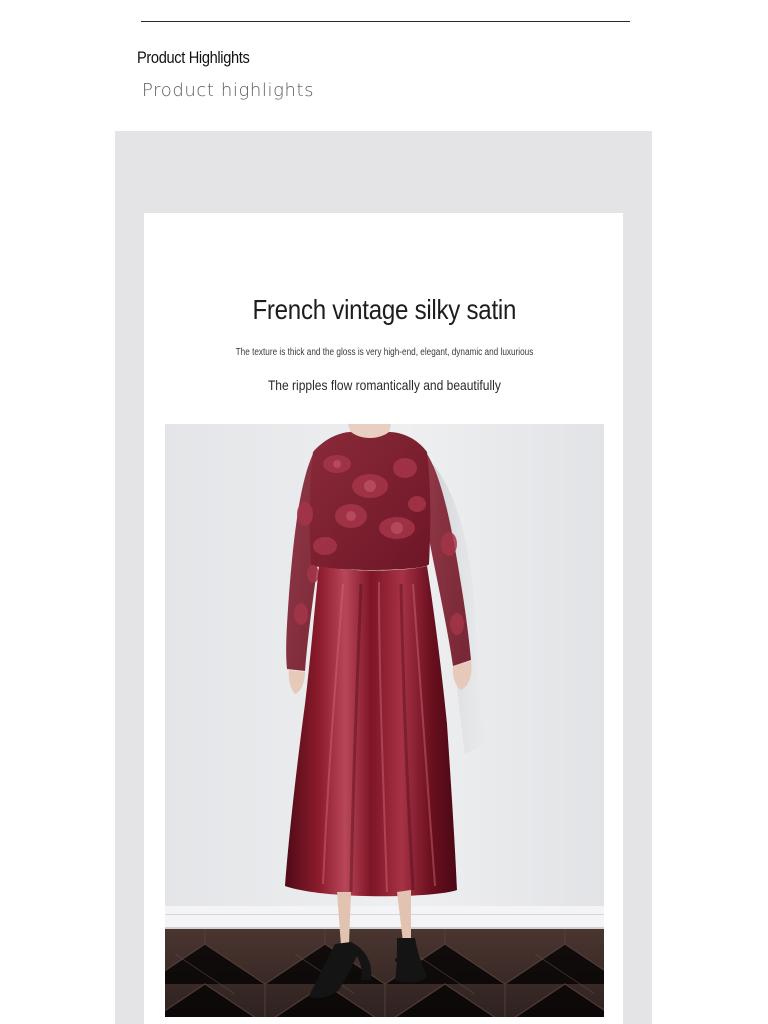 The height and width of the screenshot is (1024, 768). I want to click on card-title-text: French vintage silky satin, so click(384, 309).